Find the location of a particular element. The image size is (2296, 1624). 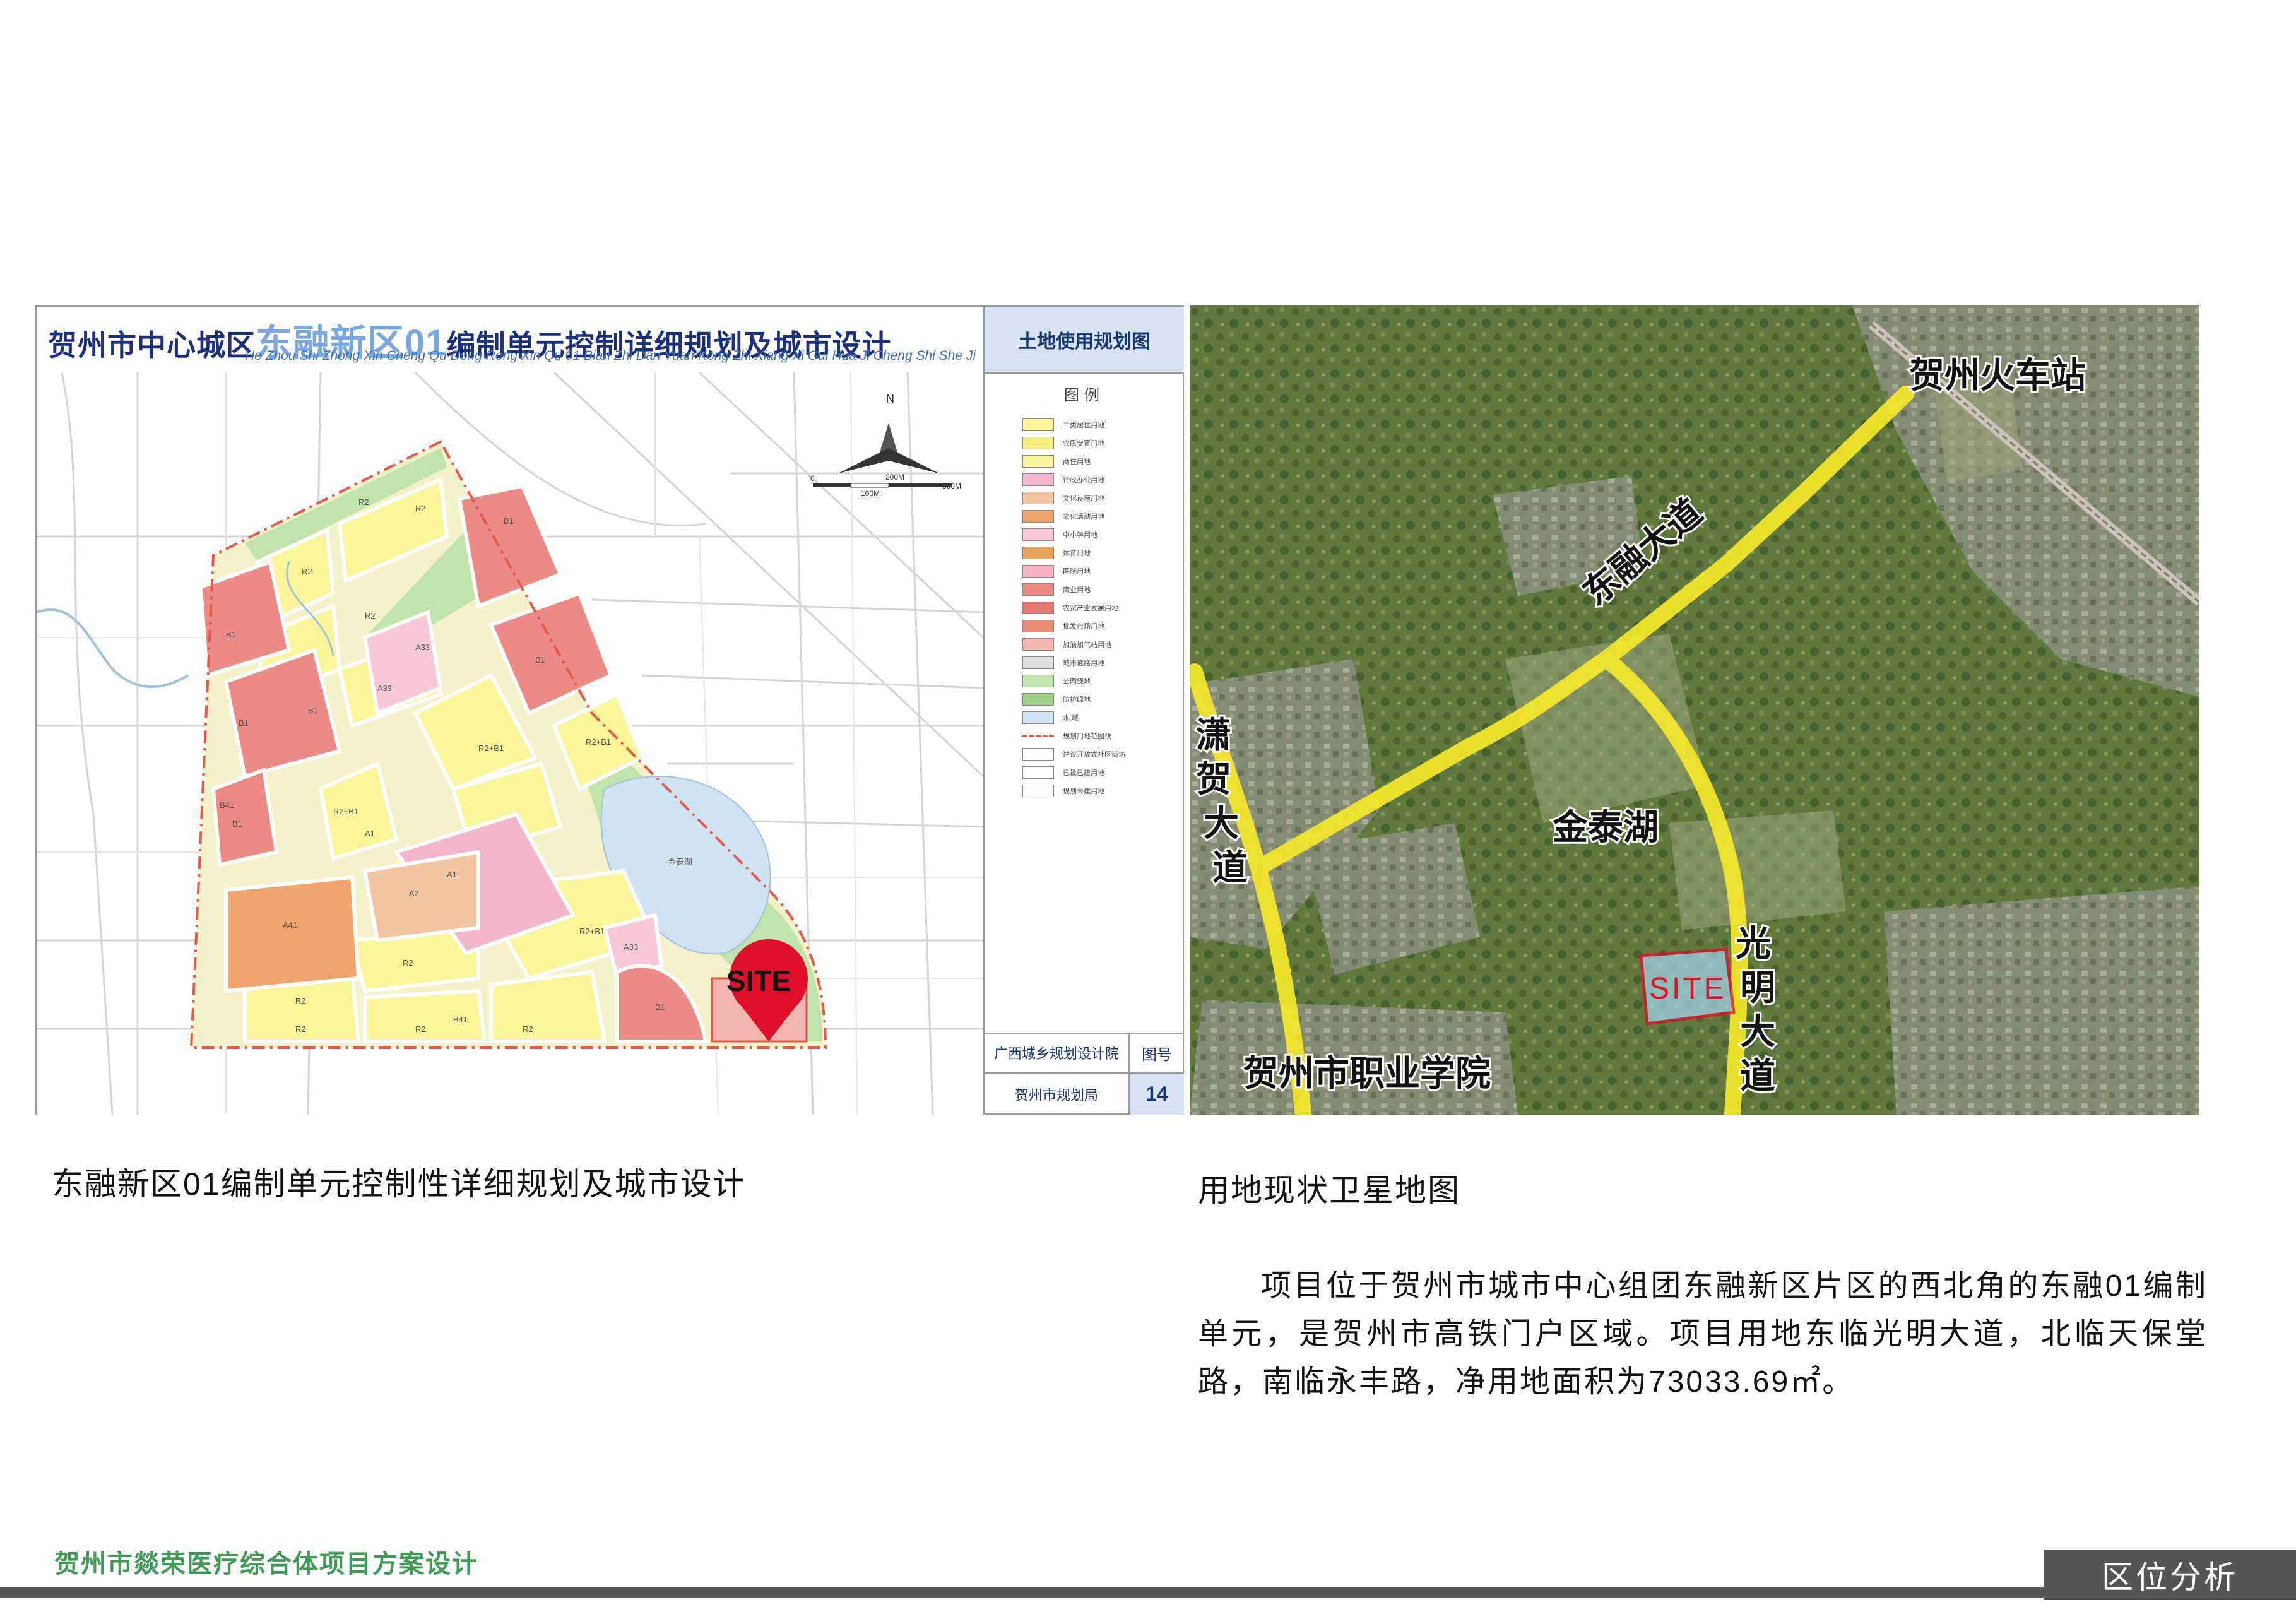

legend-label: 城市道路用地 is located at coordinates (1083, 664).